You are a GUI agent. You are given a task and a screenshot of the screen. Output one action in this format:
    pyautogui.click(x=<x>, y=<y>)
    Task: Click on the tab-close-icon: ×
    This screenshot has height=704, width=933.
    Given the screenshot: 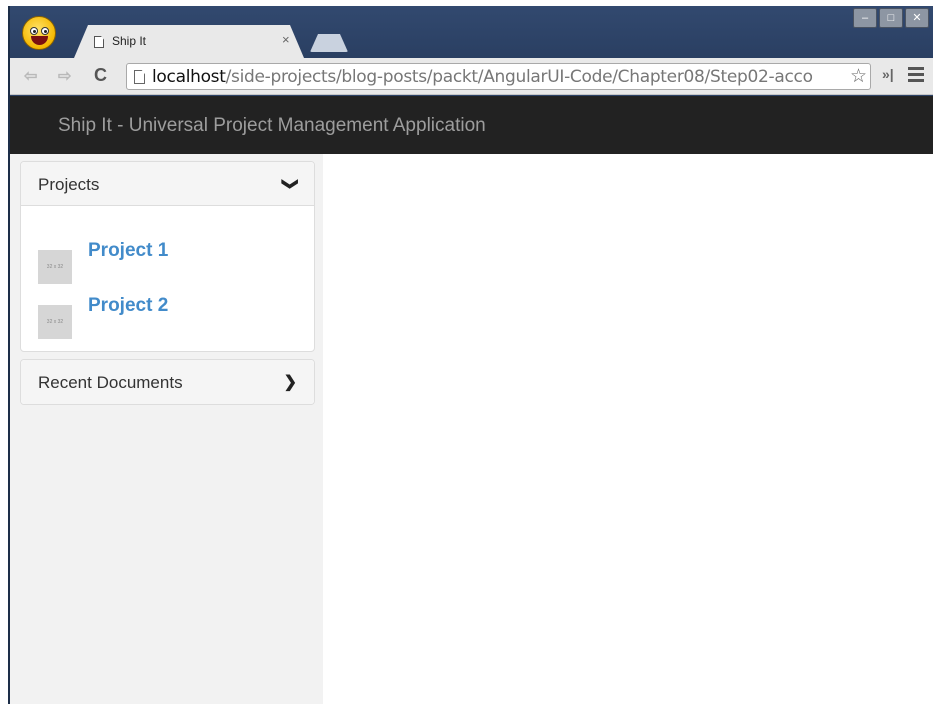 What is the action you would take?
    pyautogui.click(x=286, y=39)
    